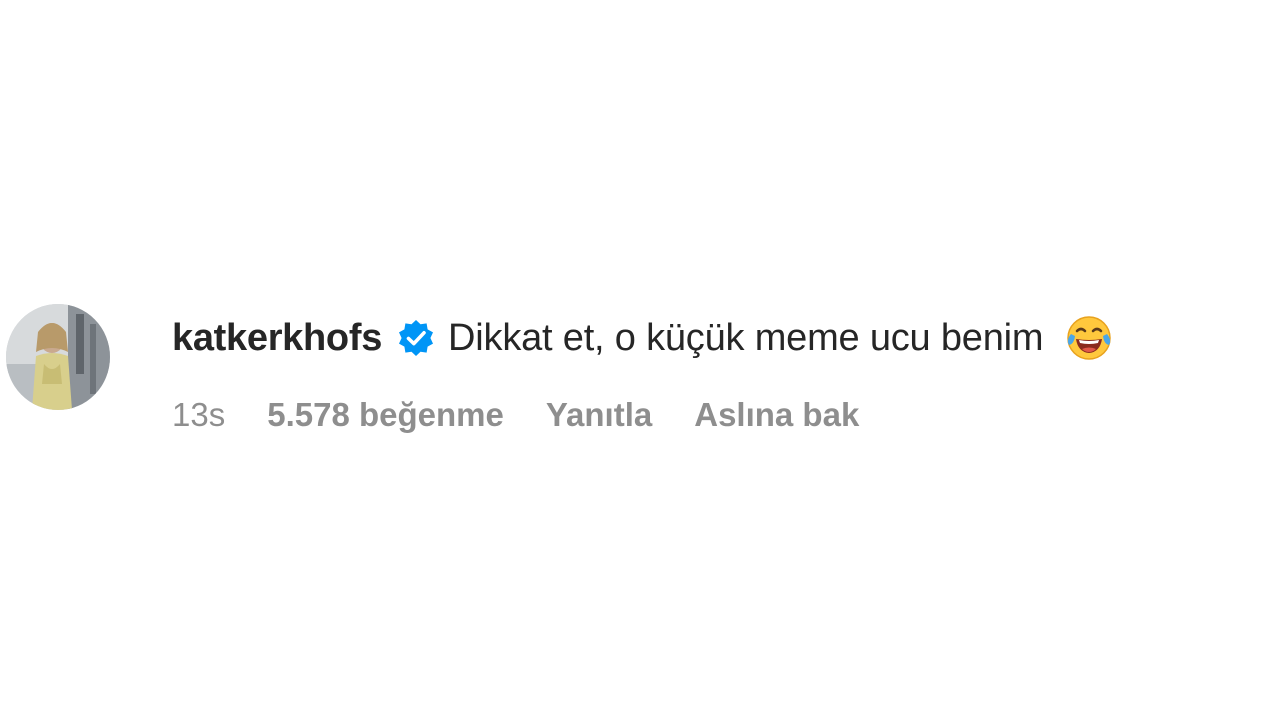 Image resolution: width=1280 pixels, height=720 pixels. I want to click on see-translation-button: Aslına bak, so click(776, 415).